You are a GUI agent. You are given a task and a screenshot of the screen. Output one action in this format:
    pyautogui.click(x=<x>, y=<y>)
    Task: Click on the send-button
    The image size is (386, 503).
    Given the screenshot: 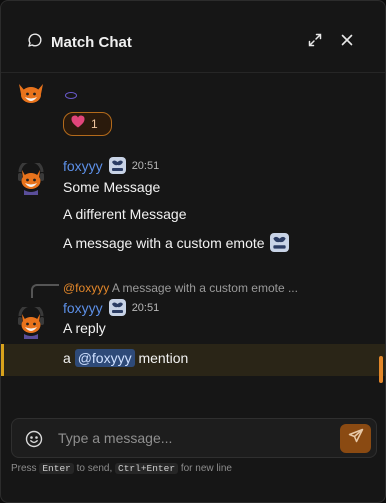 What is the action you would take?
    pyautogui.click(x=355, y=438)
    